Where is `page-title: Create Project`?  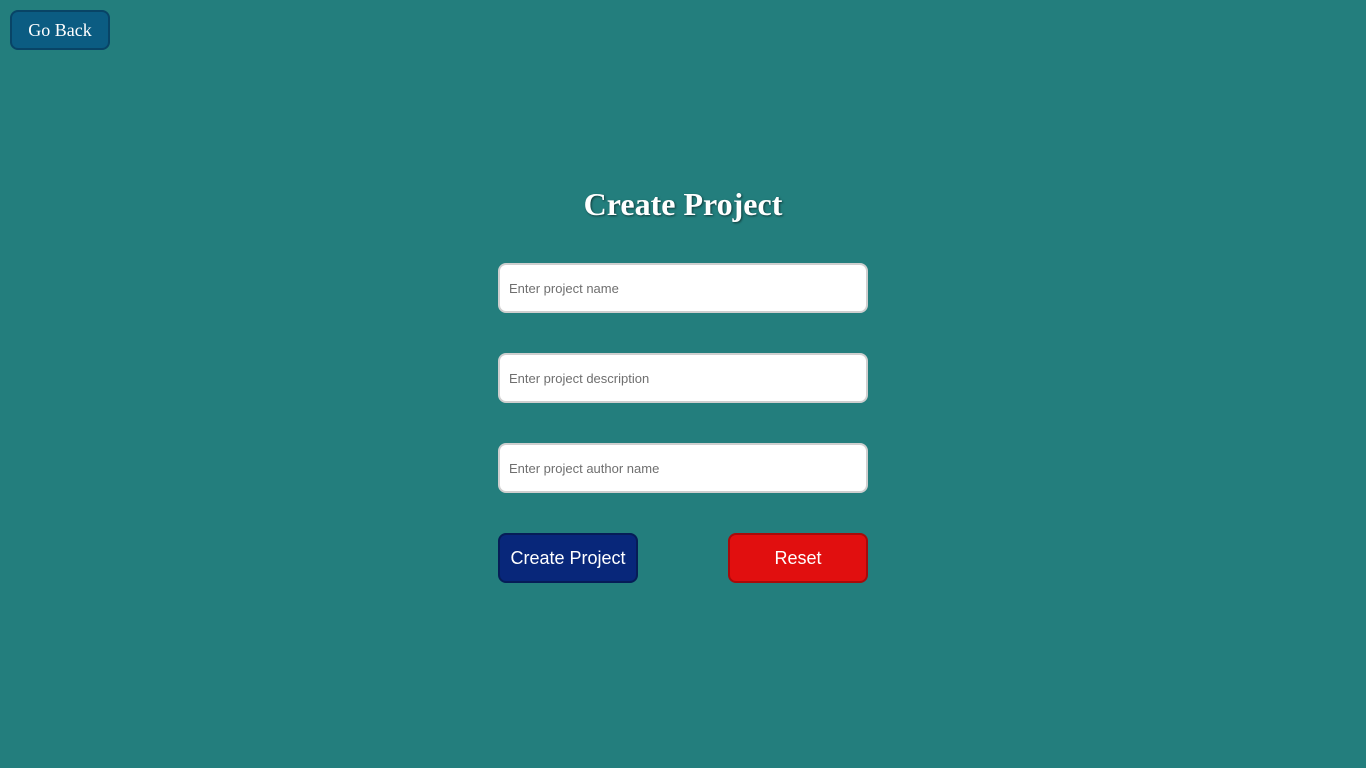
page-title: Create Project is located at coordinates (683, 204).